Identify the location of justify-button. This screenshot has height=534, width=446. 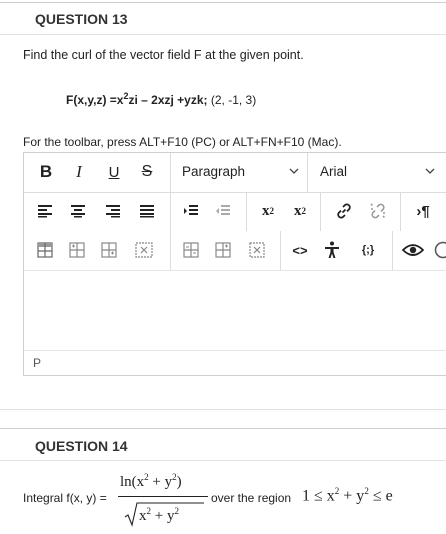
(147, 211).